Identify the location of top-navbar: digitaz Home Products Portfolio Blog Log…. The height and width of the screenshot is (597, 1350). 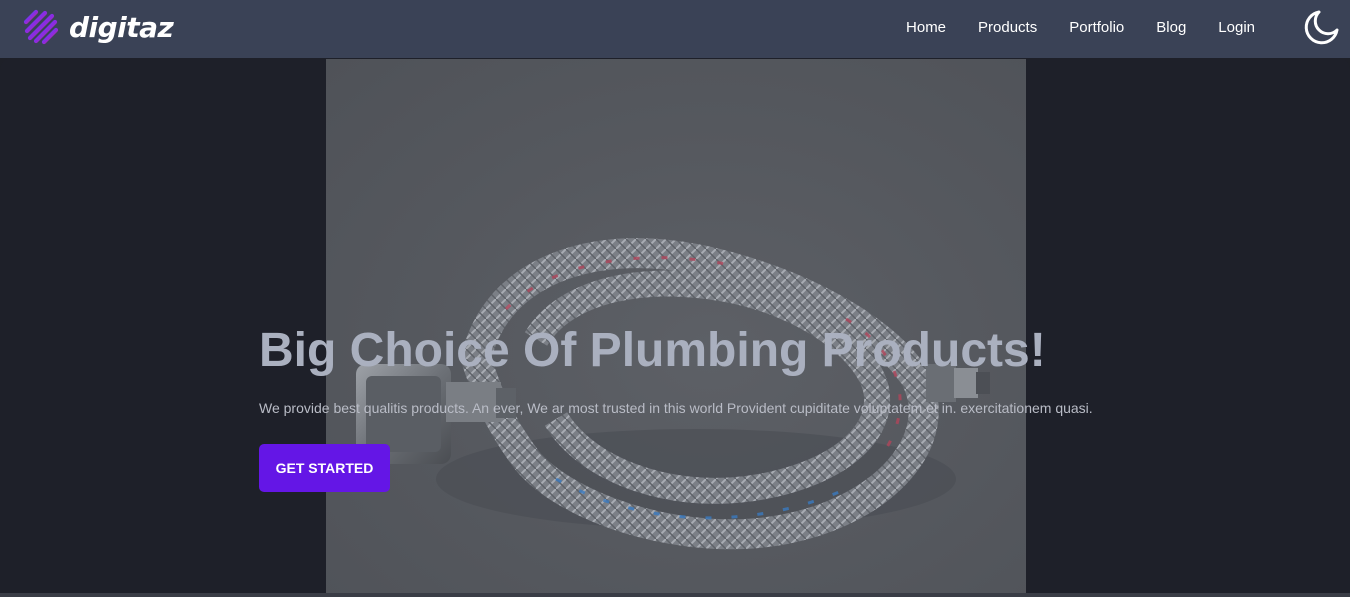
(675, 29).